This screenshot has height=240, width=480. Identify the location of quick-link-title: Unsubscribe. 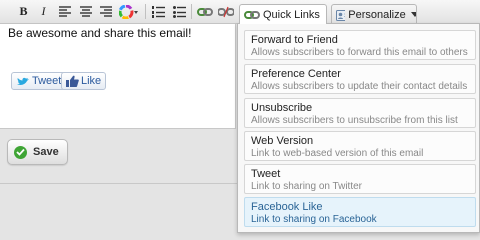
(282, 108).